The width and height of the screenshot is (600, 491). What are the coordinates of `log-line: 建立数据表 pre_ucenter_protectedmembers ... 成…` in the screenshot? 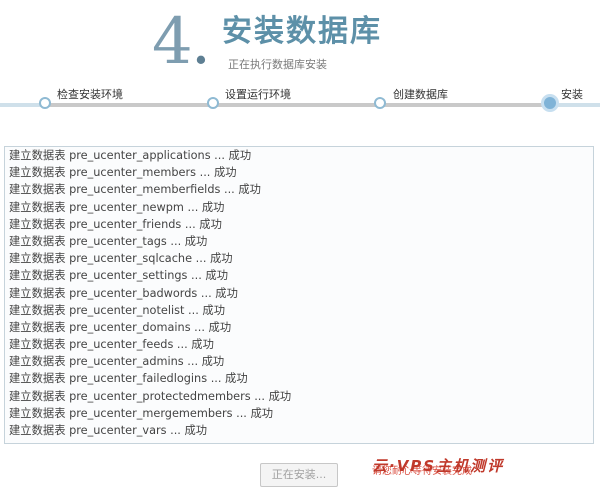 It's located at (150, 396).